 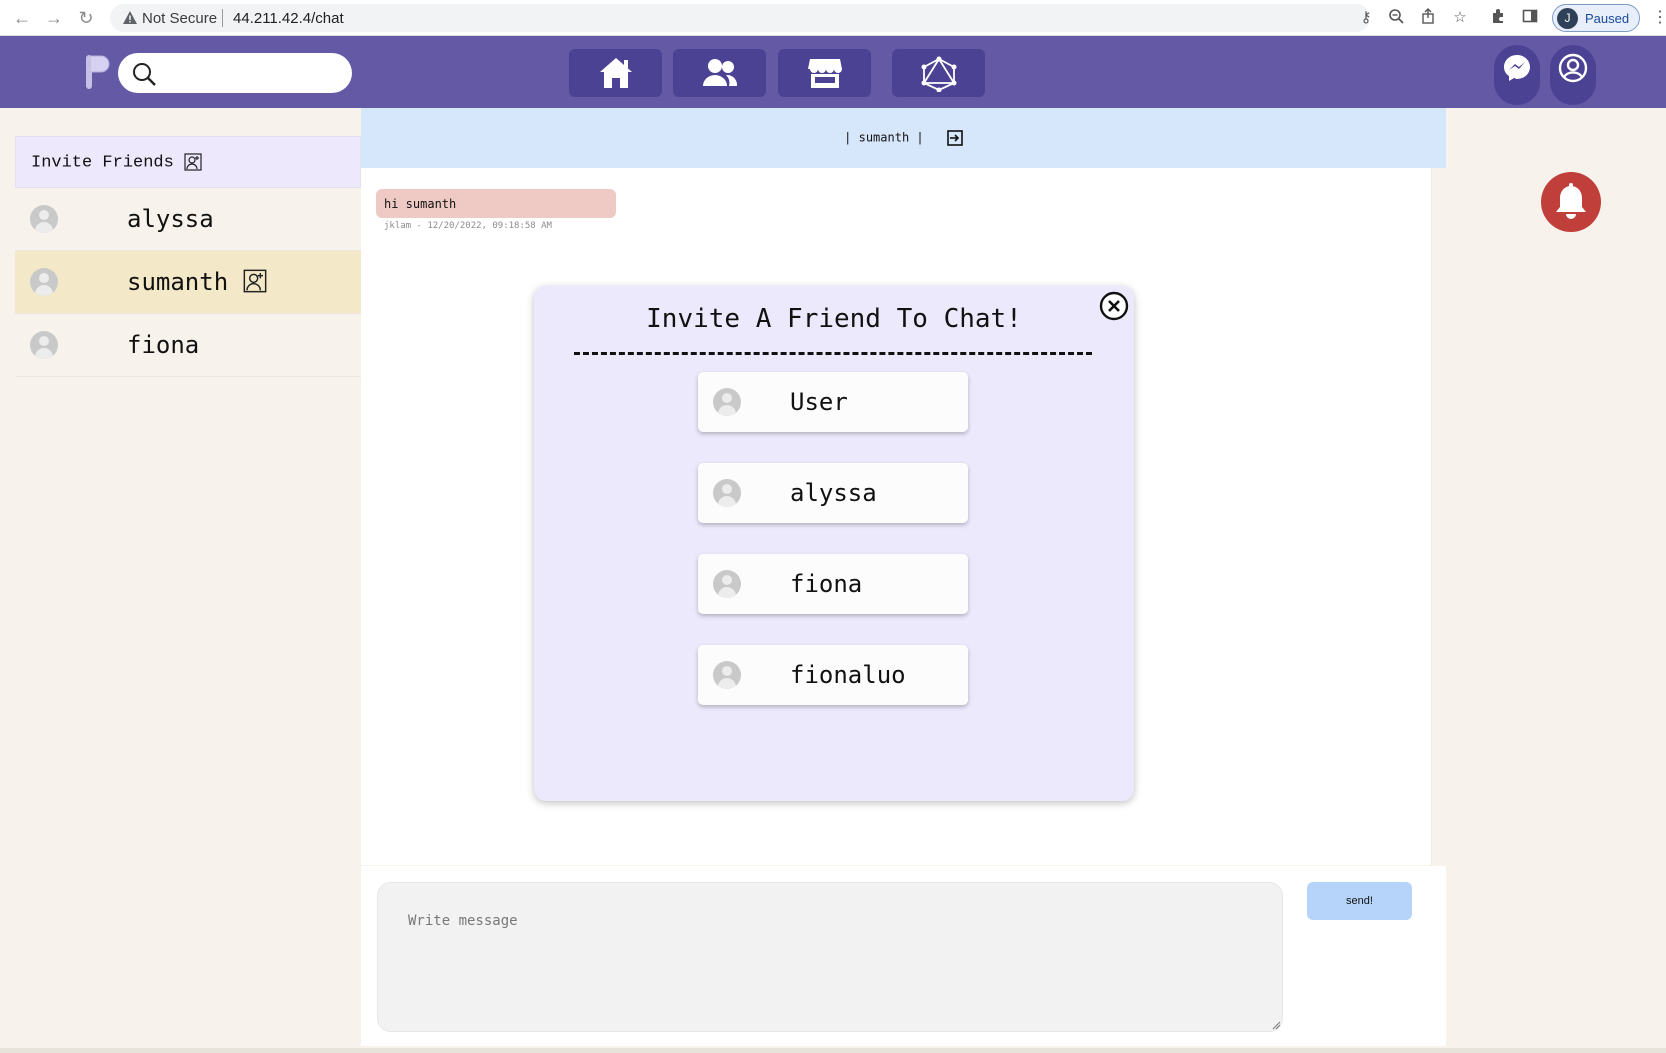 What do you see at coordinates (826, 584) in the screenshot?
I see `candidate-name: fiona` at bounding box center [826, 584].